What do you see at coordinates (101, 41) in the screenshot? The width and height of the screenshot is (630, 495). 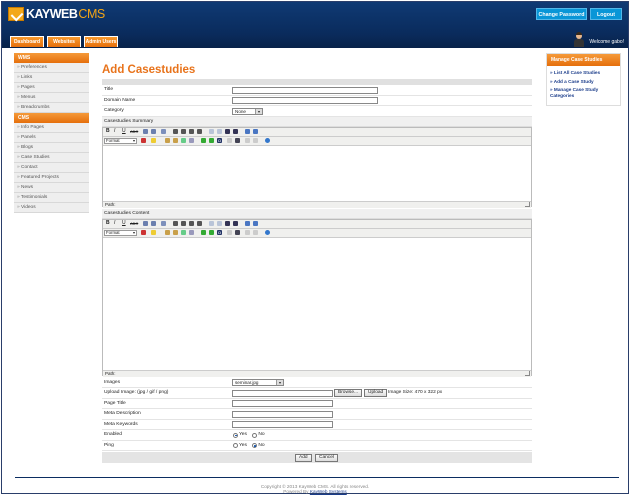 I see `tab-admin-users: Admin Users` at bounding box center [101, 41].